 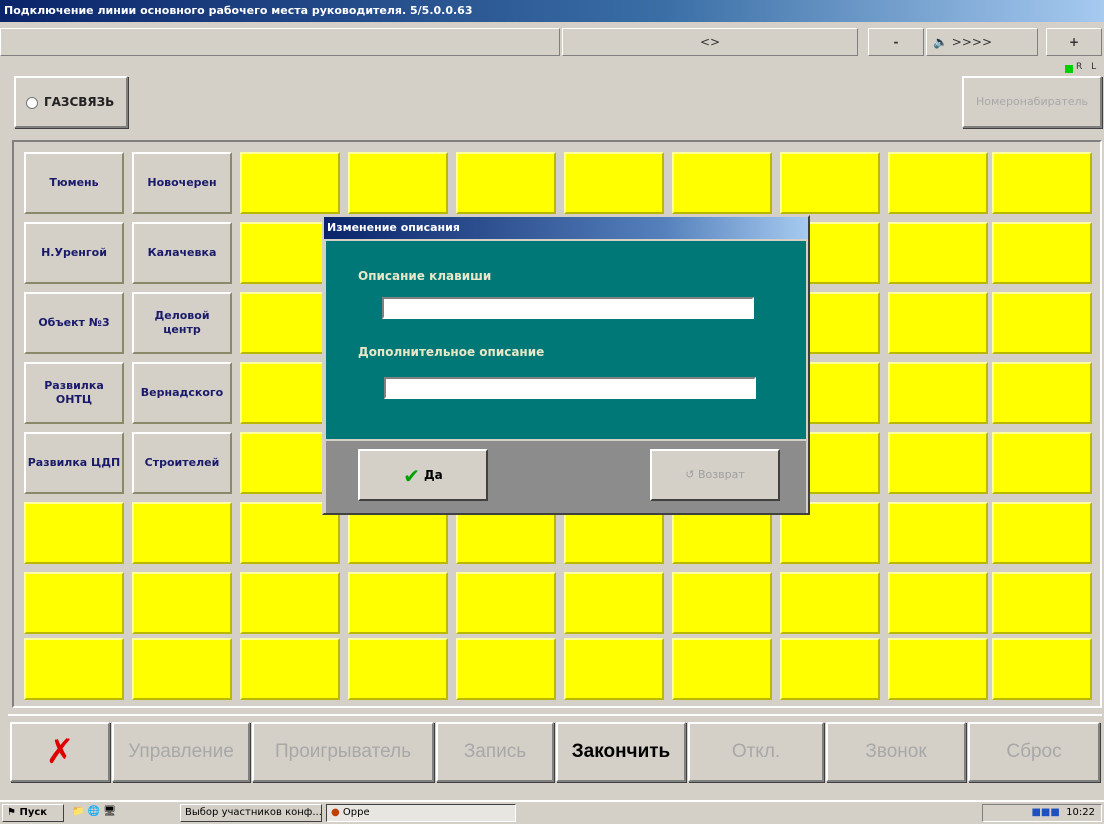 What do you see at coordinates (1074, 42) in the screenshot?
I see `volume-up-button: +` at bounding box center [1074, 42].